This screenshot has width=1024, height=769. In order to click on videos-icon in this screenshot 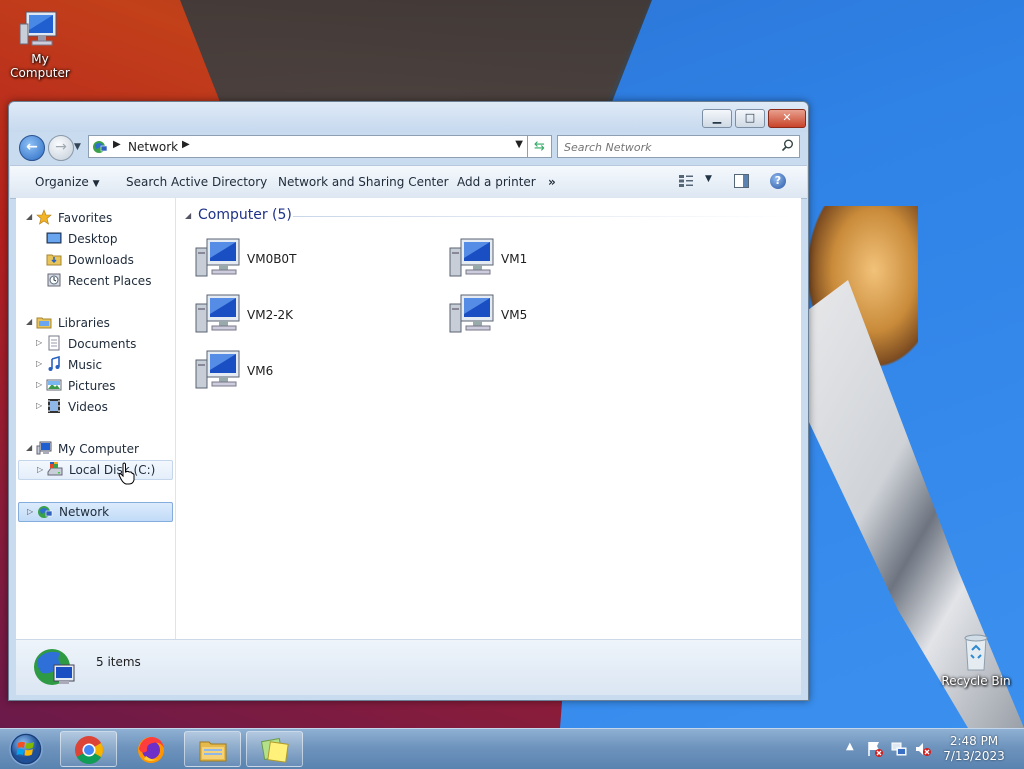, I will do `click(54, 406)`.